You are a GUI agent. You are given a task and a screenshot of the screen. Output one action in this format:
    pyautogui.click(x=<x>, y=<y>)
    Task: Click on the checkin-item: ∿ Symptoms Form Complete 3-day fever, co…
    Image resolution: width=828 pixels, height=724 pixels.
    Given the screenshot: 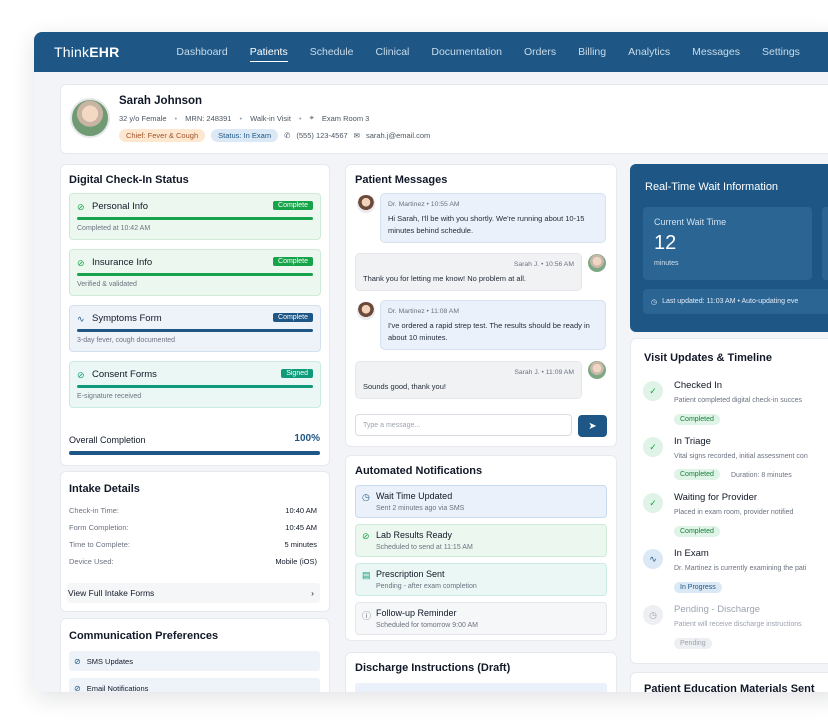 What is the action you would take?
    pyautogui.click(x=195, y=328)
    